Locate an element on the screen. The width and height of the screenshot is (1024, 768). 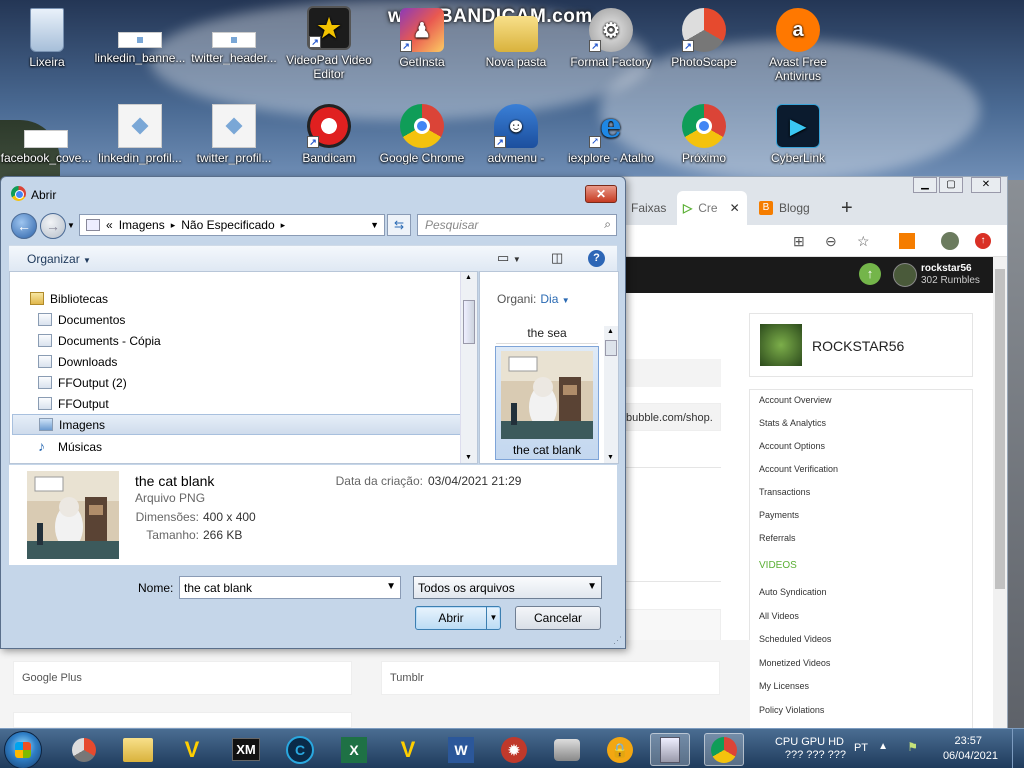
organize-button: Organizar ▼ is located at coordinates (59, 259).